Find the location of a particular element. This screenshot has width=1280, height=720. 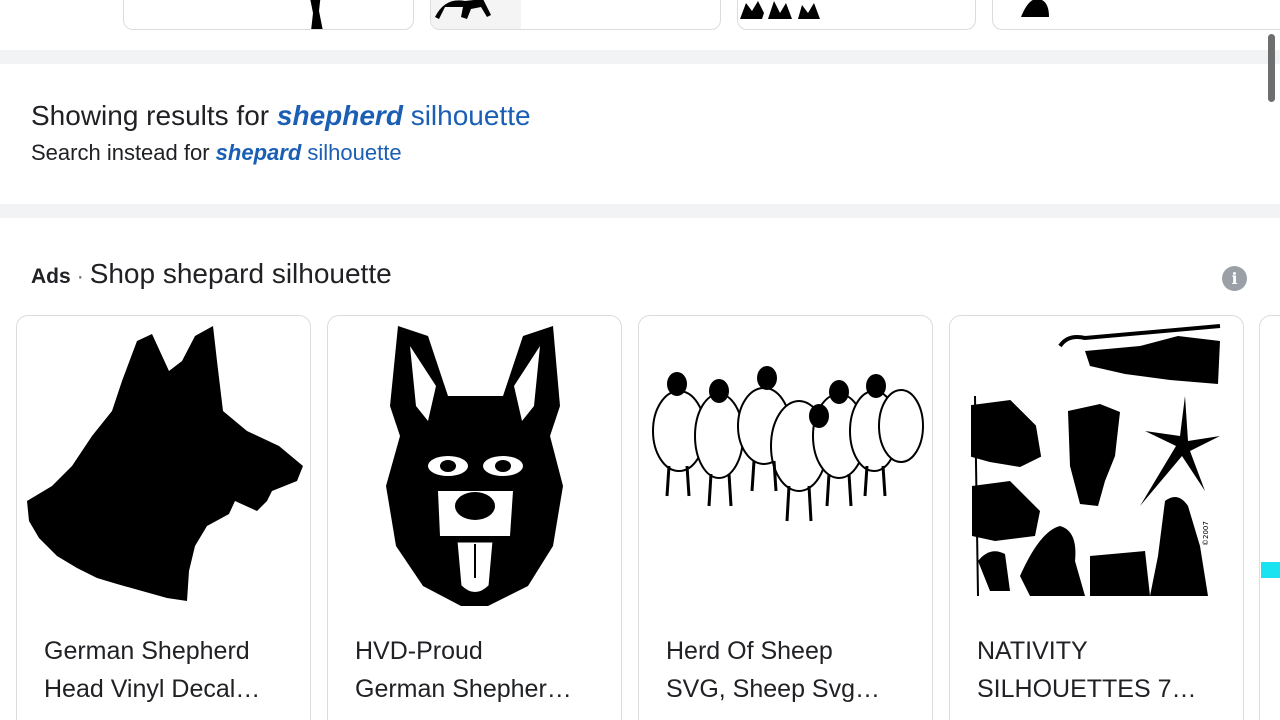

original-query-link: shepard silhouette is located at coordinates (309, 152).